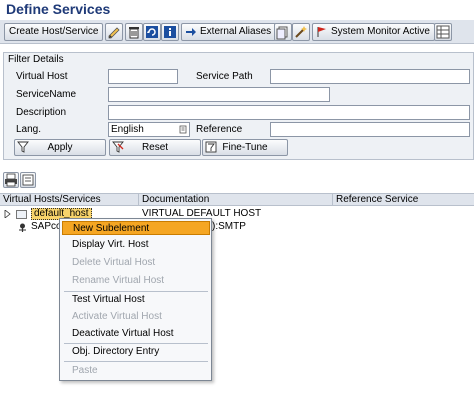 This screenshot has height=405, width=474. I want to click on f4-help-icon, so click(183, 129).